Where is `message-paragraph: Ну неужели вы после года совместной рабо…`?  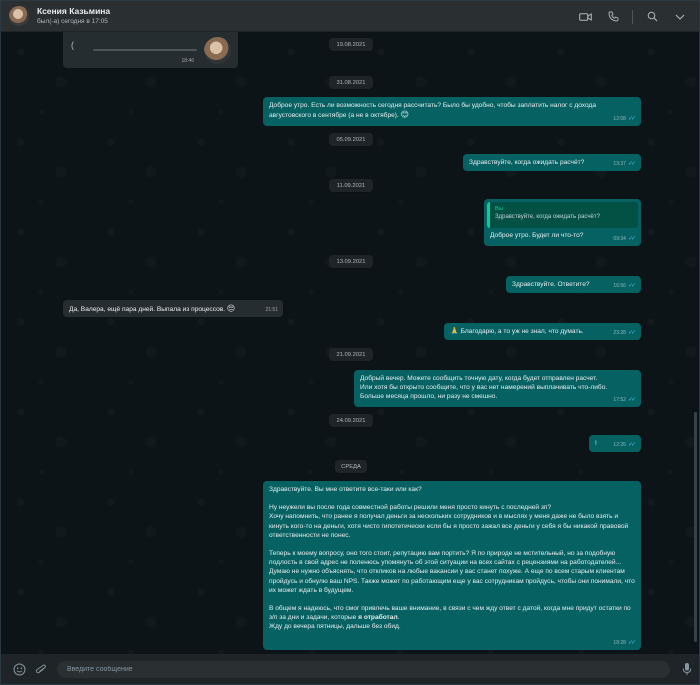 message-paragraph: Ну неужели вы после года совместной рабо… is located at coordinates (449, 521).